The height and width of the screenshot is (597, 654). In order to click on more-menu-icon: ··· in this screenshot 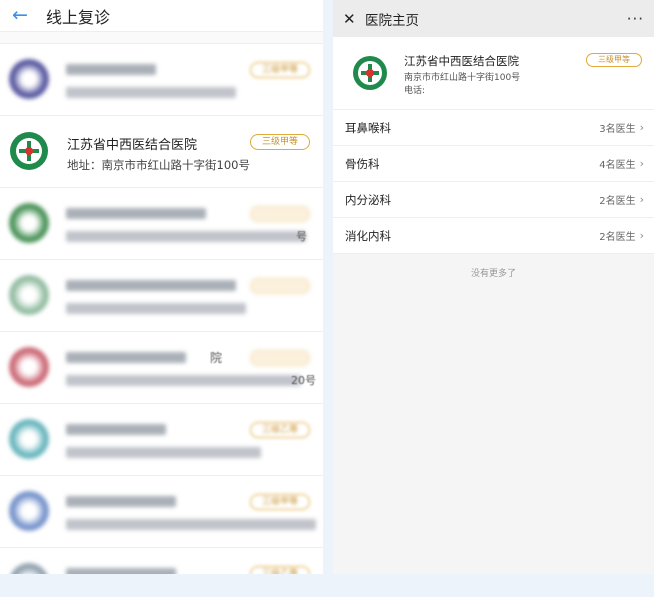, I will do `click(635, 19)`.